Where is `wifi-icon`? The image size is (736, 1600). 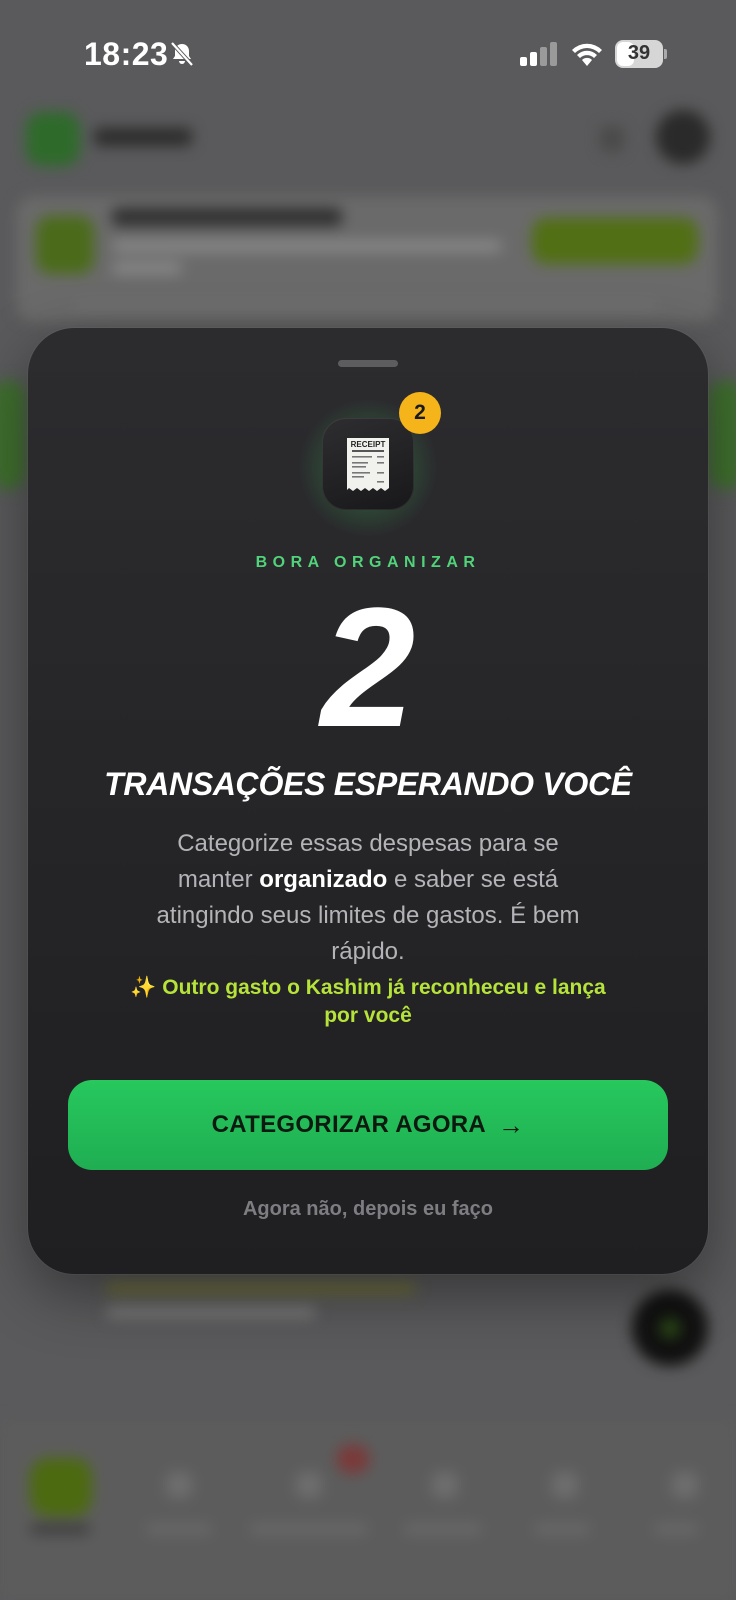
wifi-icon is located at coordinates (587, 54).